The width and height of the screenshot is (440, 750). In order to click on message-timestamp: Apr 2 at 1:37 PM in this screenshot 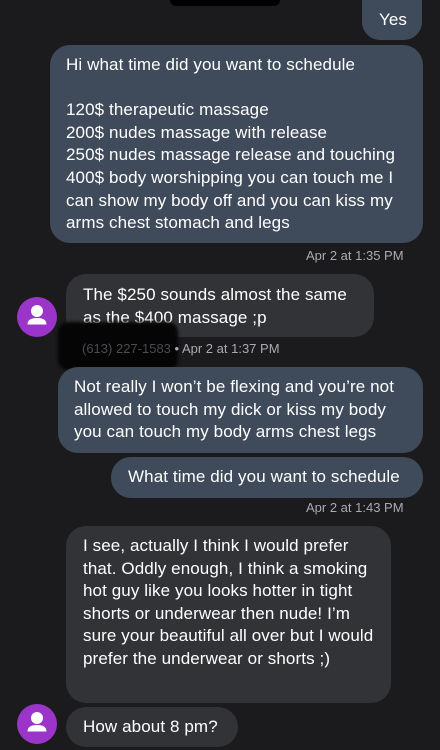, I will do `click(230, 348)`.